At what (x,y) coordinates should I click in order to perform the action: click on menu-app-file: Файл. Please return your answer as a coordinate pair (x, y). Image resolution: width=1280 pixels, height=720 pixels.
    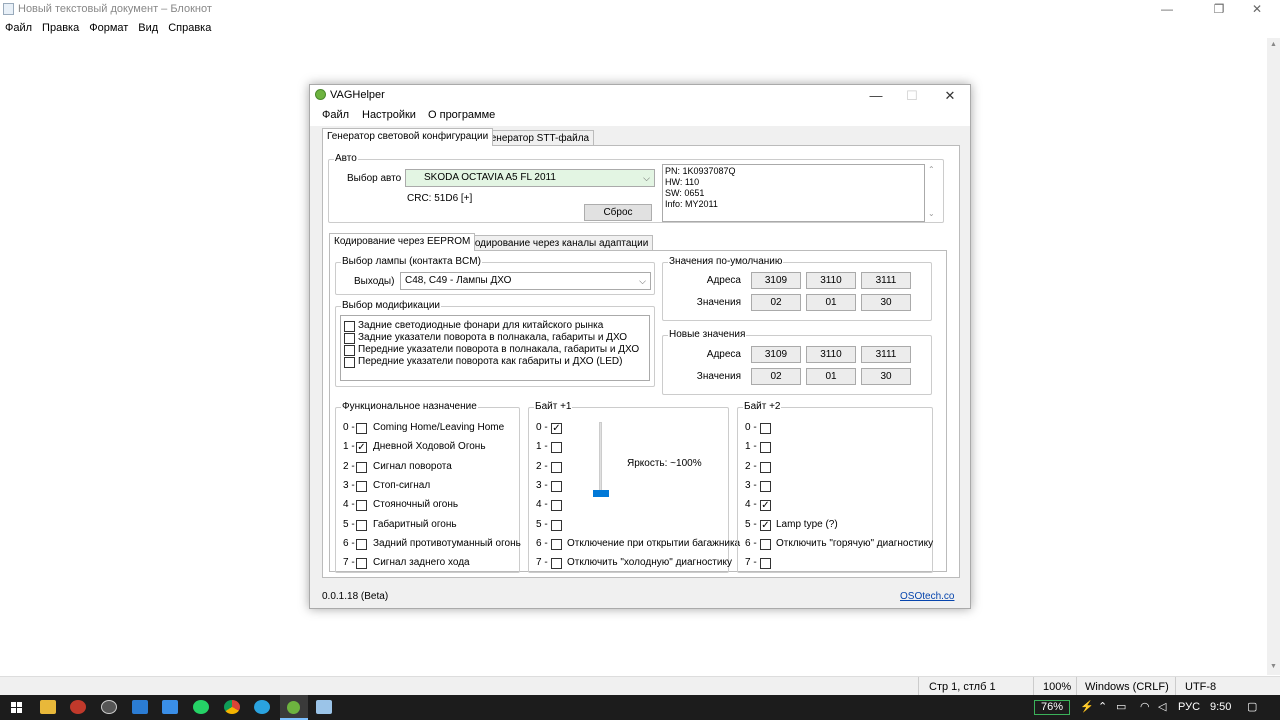
    Looking at the image, I should click on (335, 115).